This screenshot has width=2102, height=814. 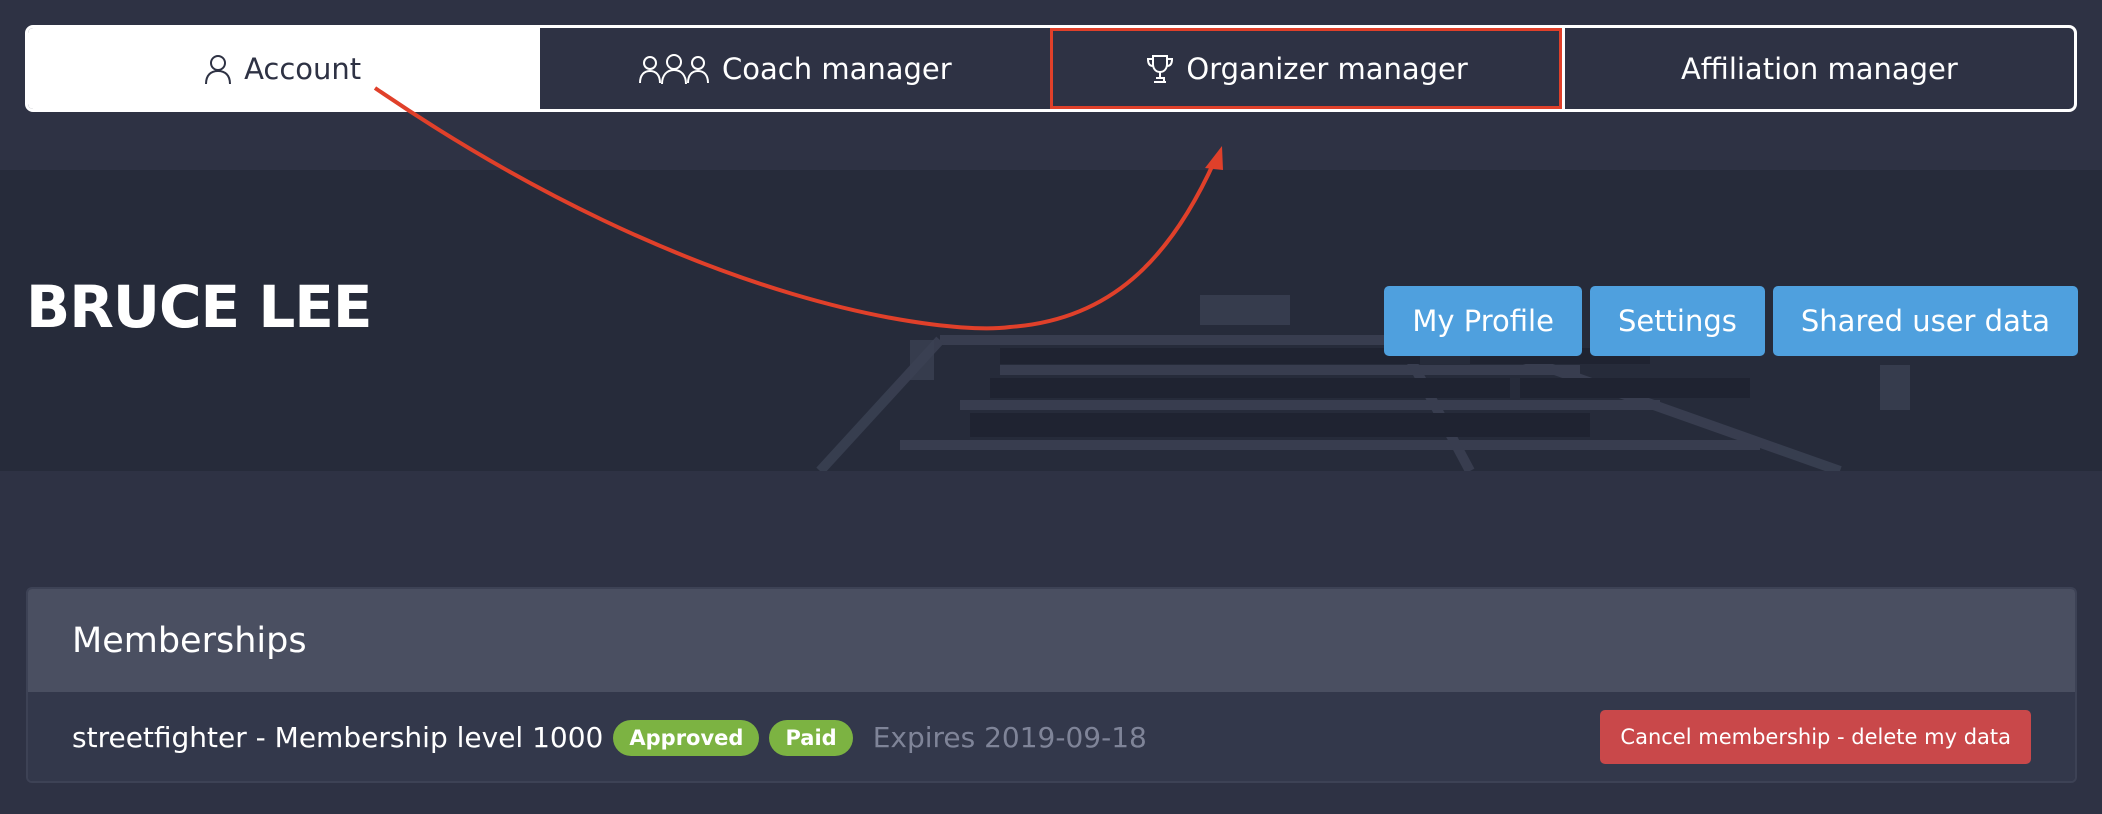 I want to click on my-profile-button: My Profile, so click(x=1483, y=321).